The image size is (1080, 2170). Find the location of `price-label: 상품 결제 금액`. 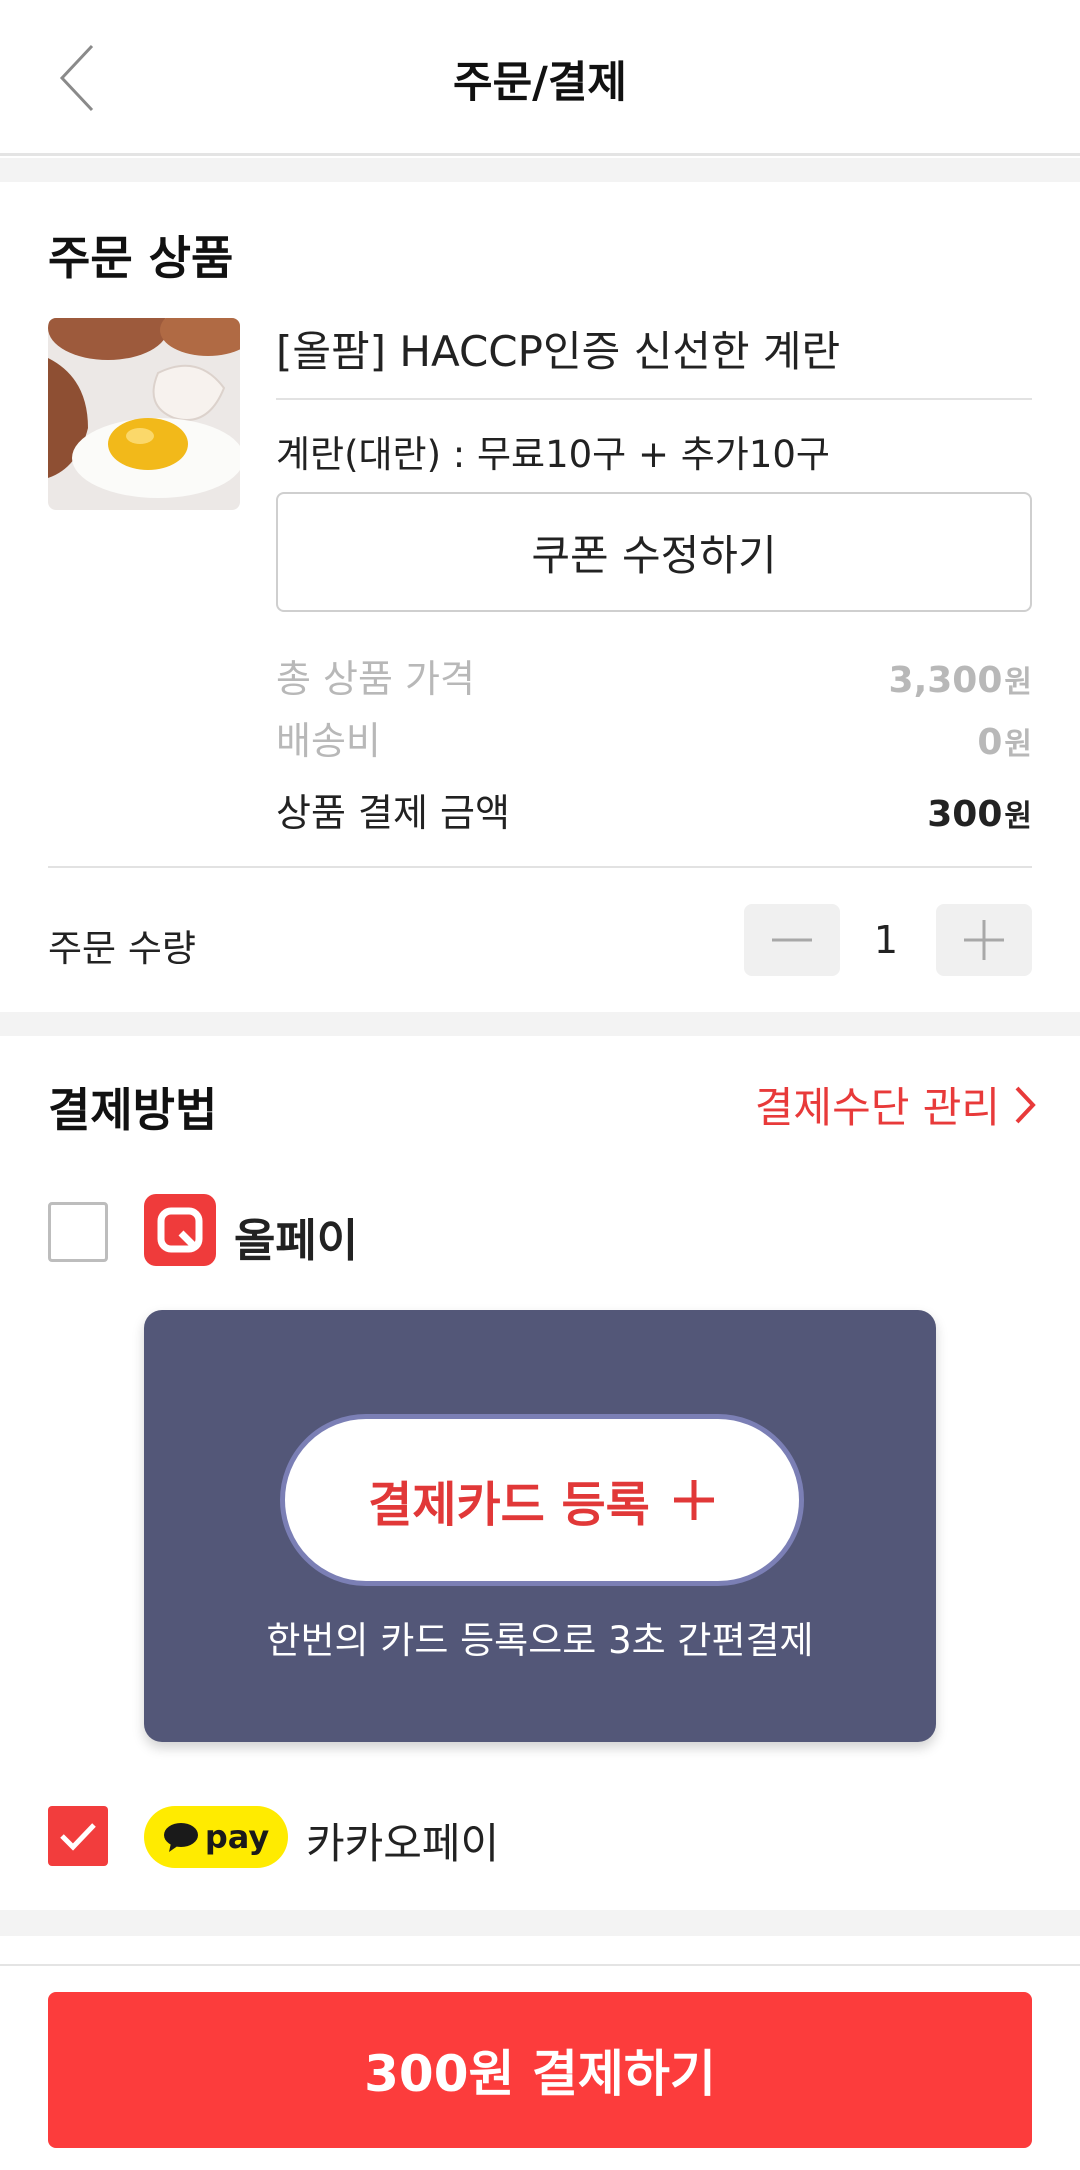

price-label: 상품 결제 금액 is located at coordinates (393, 813).